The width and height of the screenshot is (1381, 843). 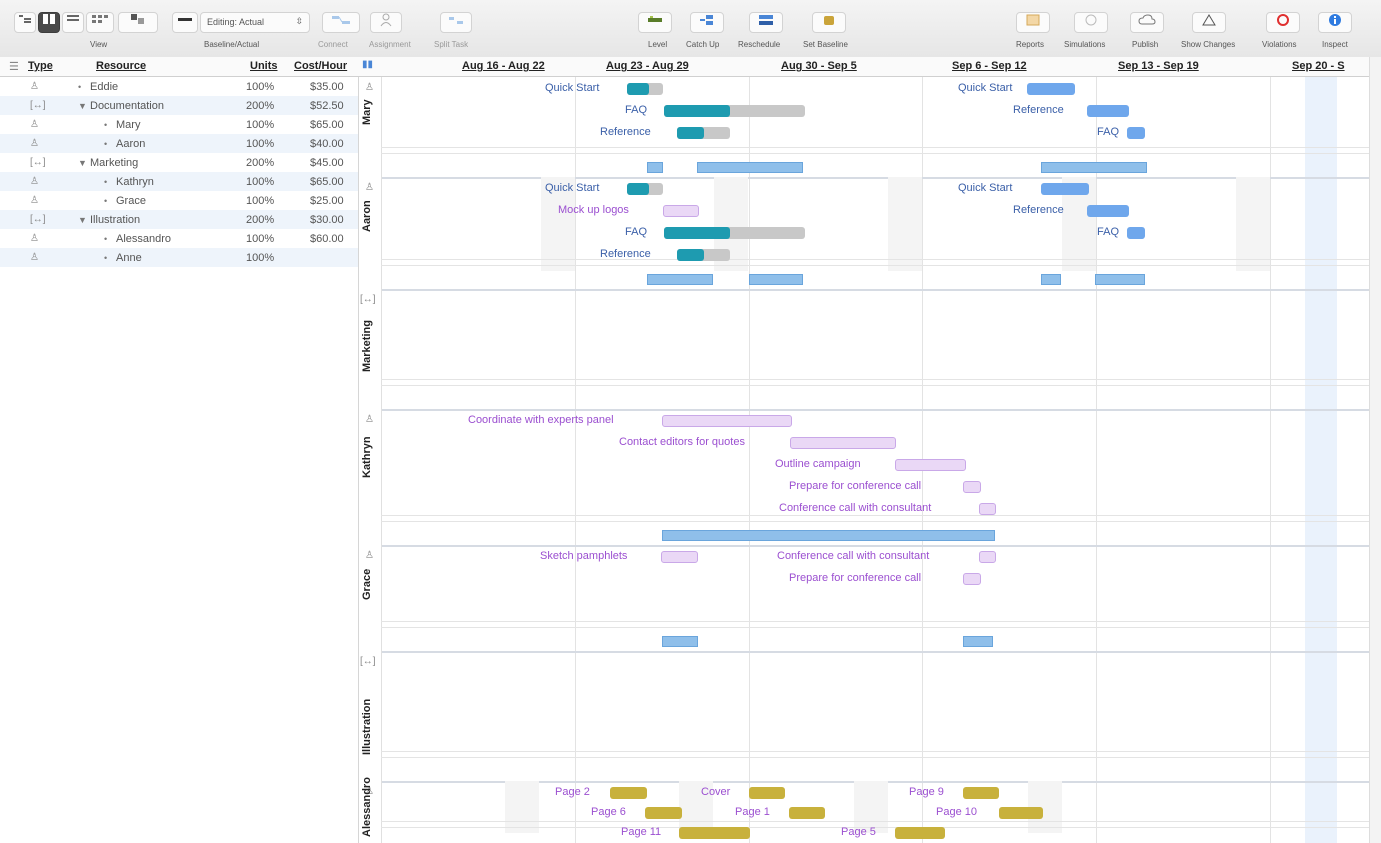 I want to click on view-calendar-button, so click(x=100, y=22).